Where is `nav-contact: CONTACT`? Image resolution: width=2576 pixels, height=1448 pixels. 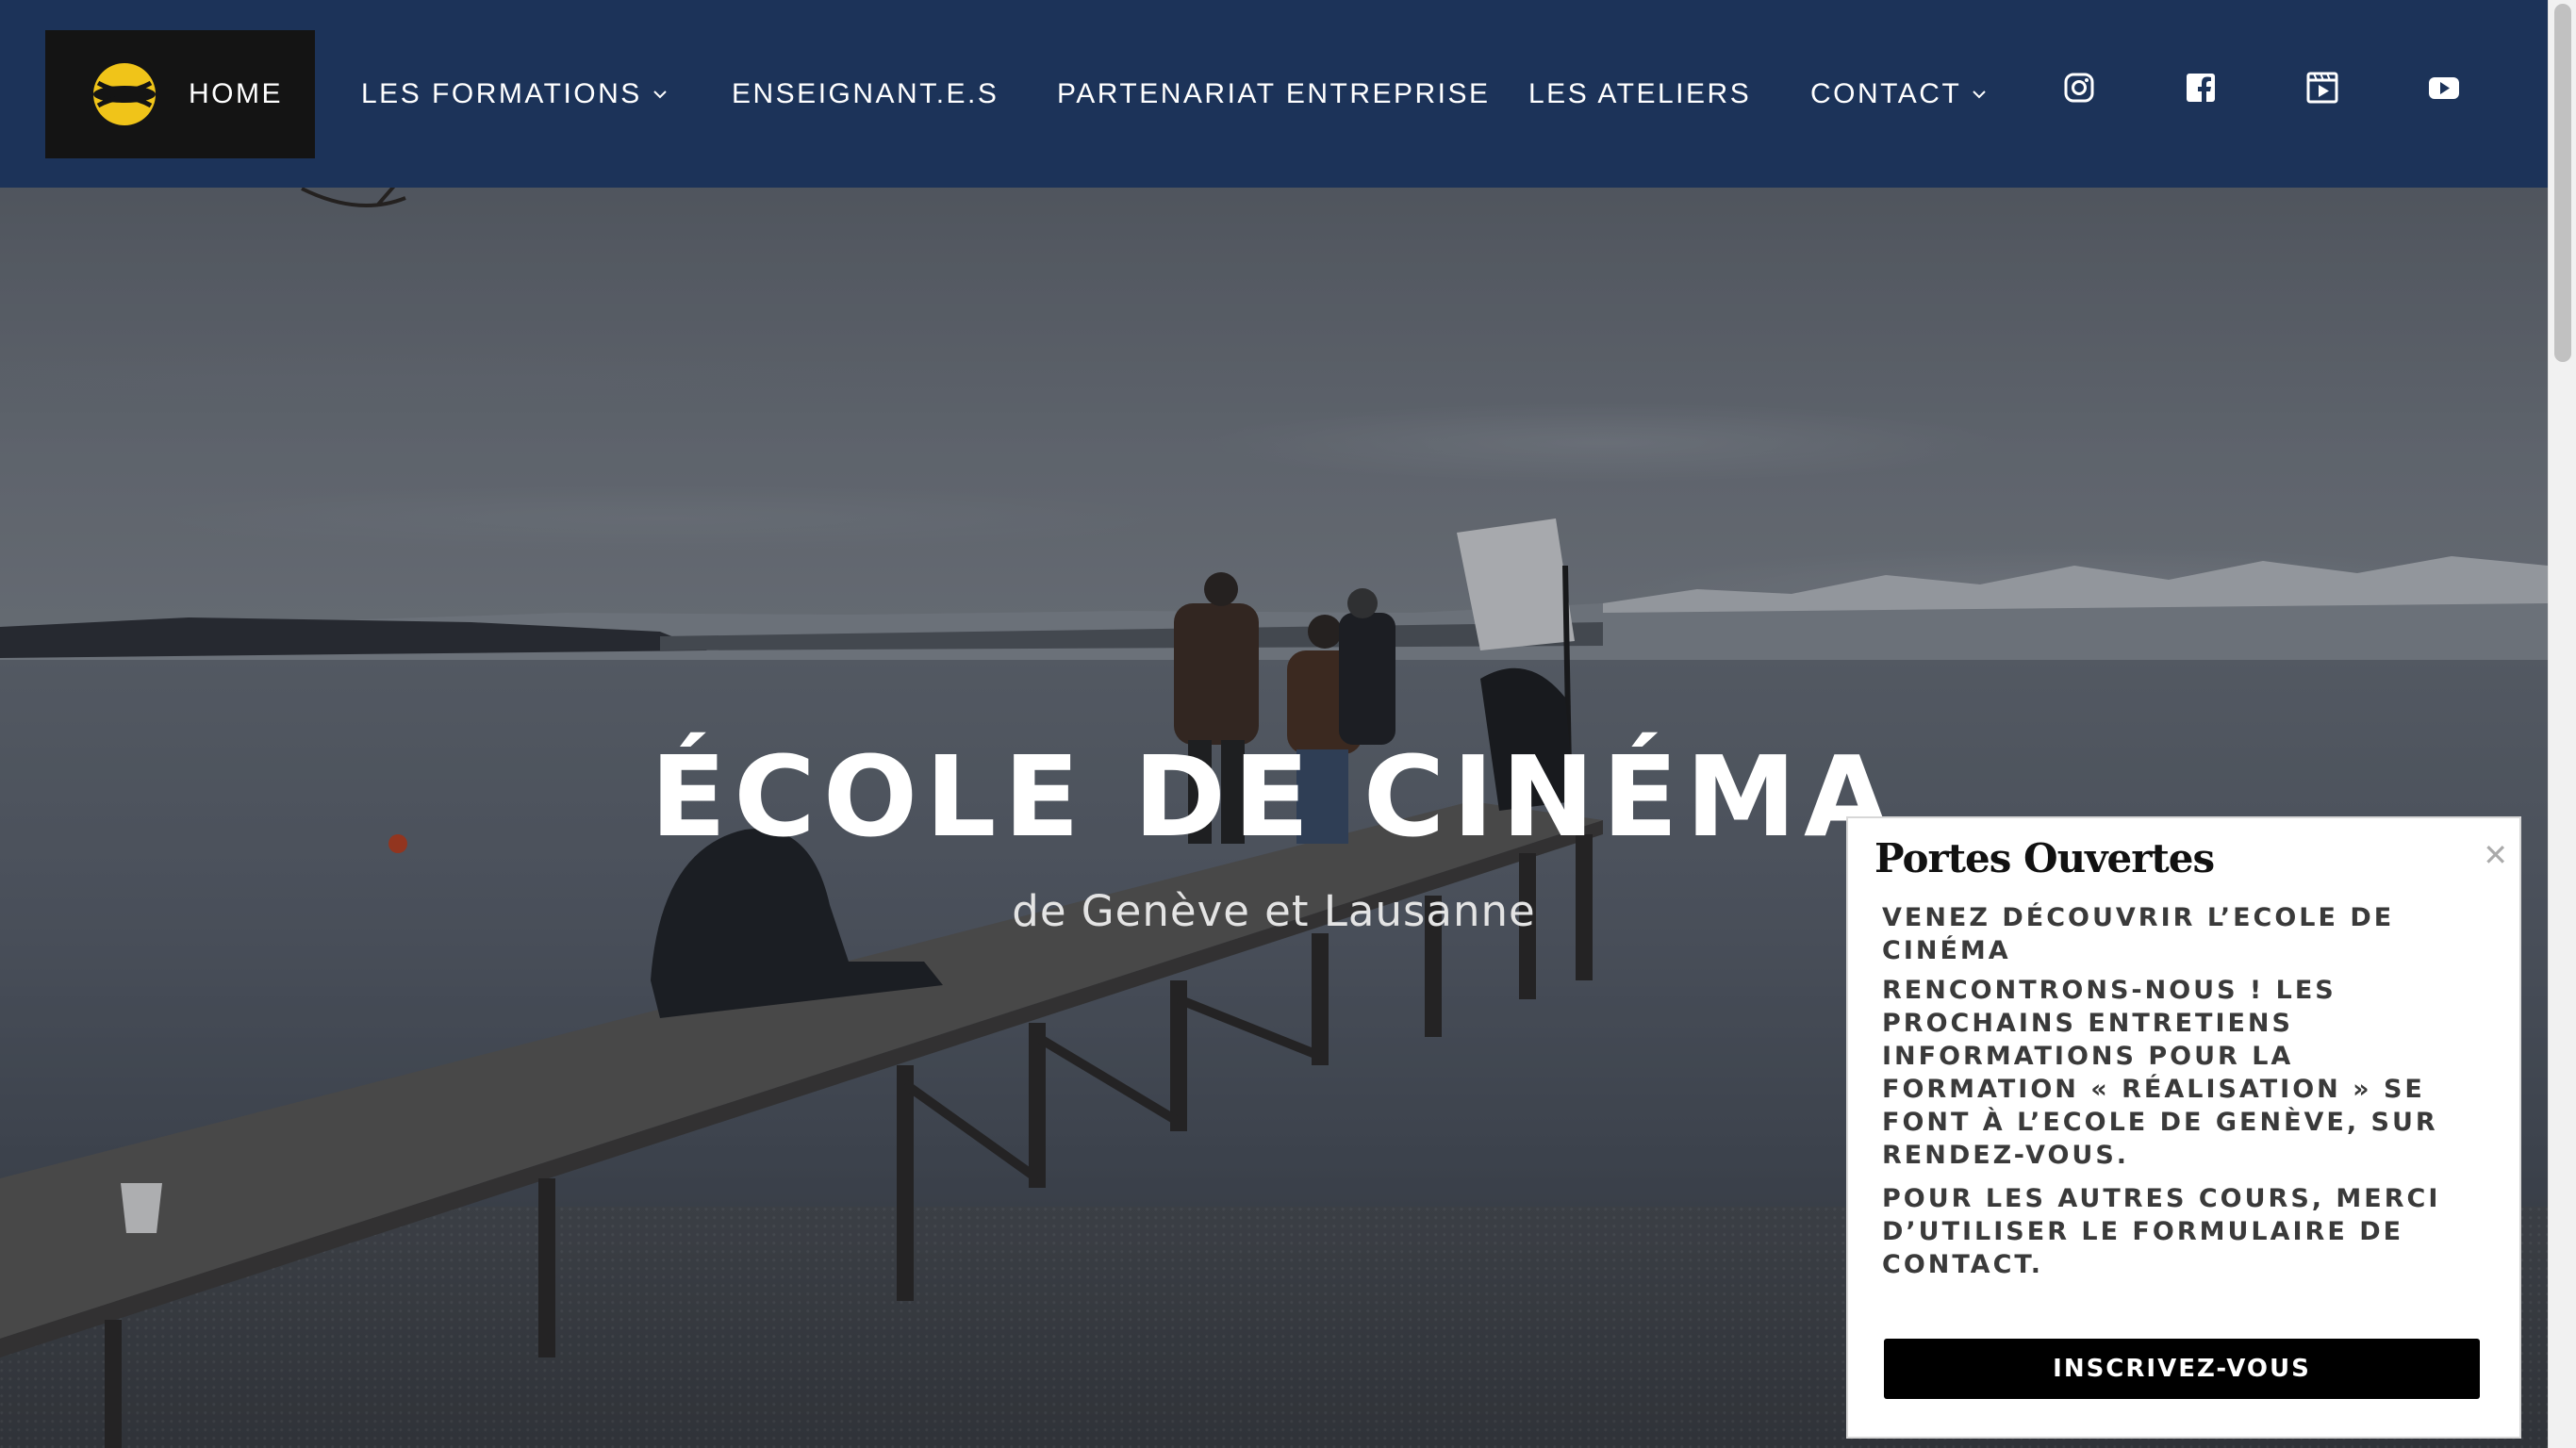 nav-contact: CONTACT is located at coordinates (1899, 94).